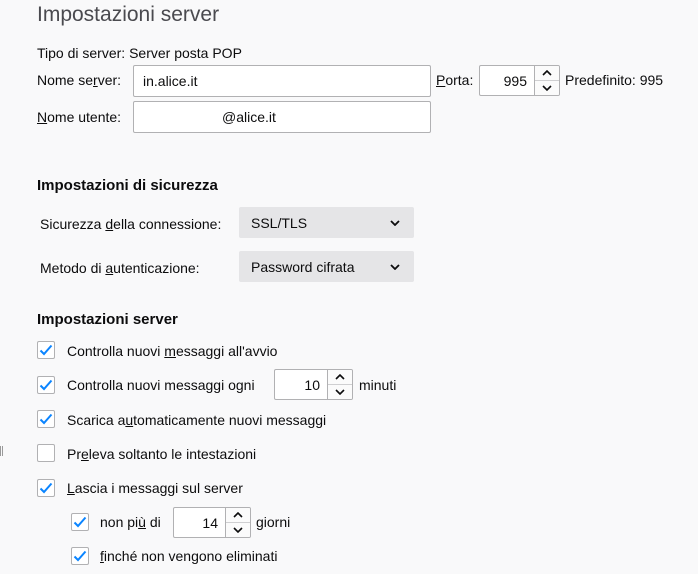 This screenshot has width=698, height=574. I want to click on until-deleted-label: finché non vengono eliminati, so click(189, 556).